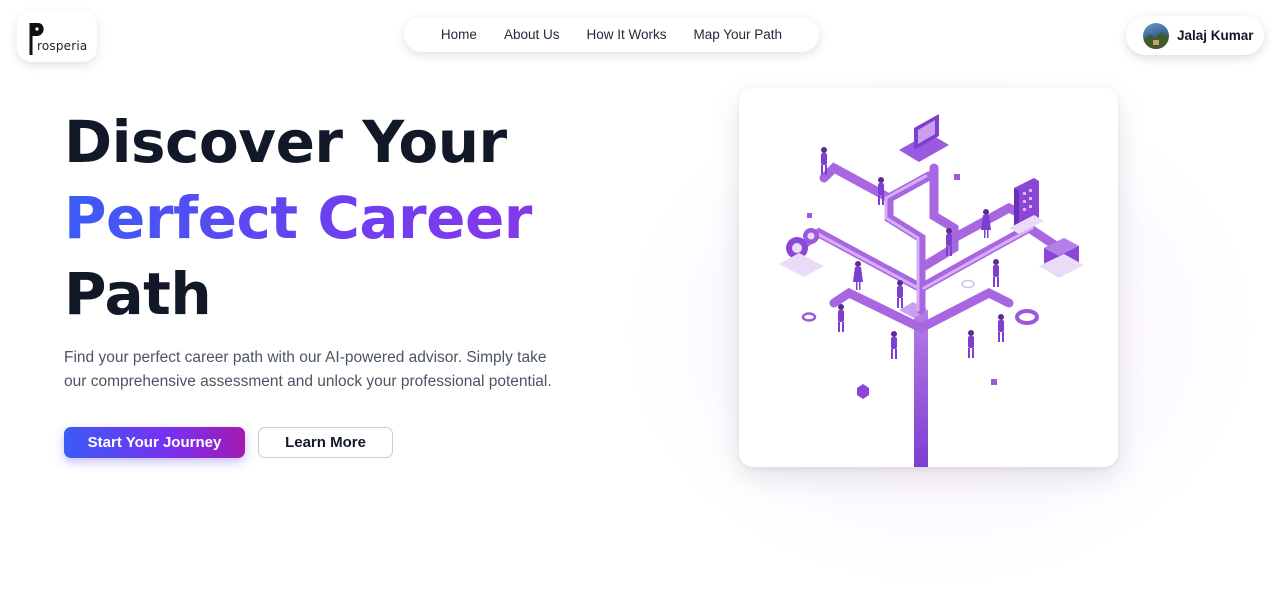 The image size is (1280, 600). I want to click on user-menu: Jalaj Kumar, so click(1195, 35).